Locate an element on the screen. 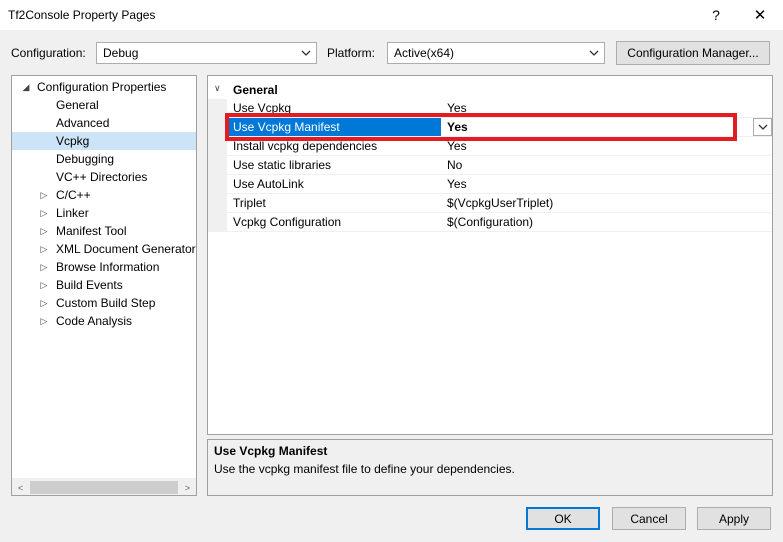 This screenshot has width=783, height=542. tree-item-label: XML Document Generator is located at coordinates (126, 249).